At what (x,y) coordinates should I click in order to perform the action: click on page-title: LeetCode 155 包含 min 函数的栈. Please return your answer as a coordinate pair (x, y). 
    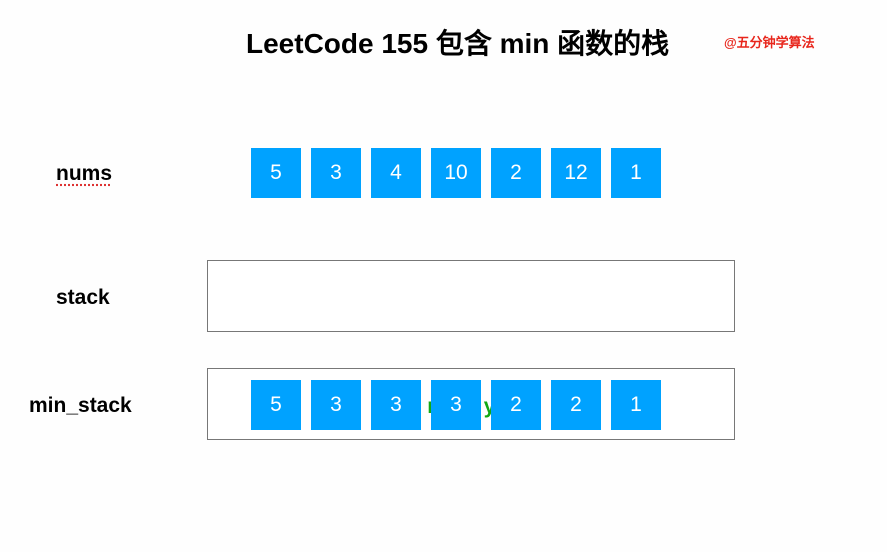
    Looking at the image, I should click on (458, 43).